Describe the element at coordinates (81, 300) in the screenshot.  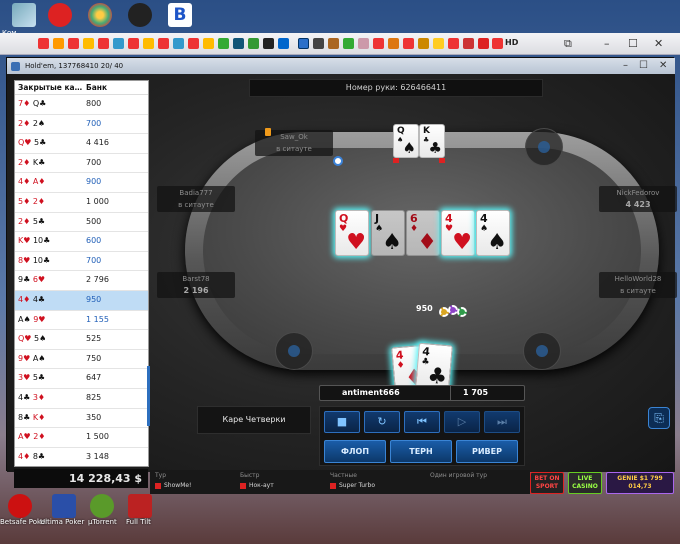
I see `history-row: 4♦ 4♣ 950` at that location.